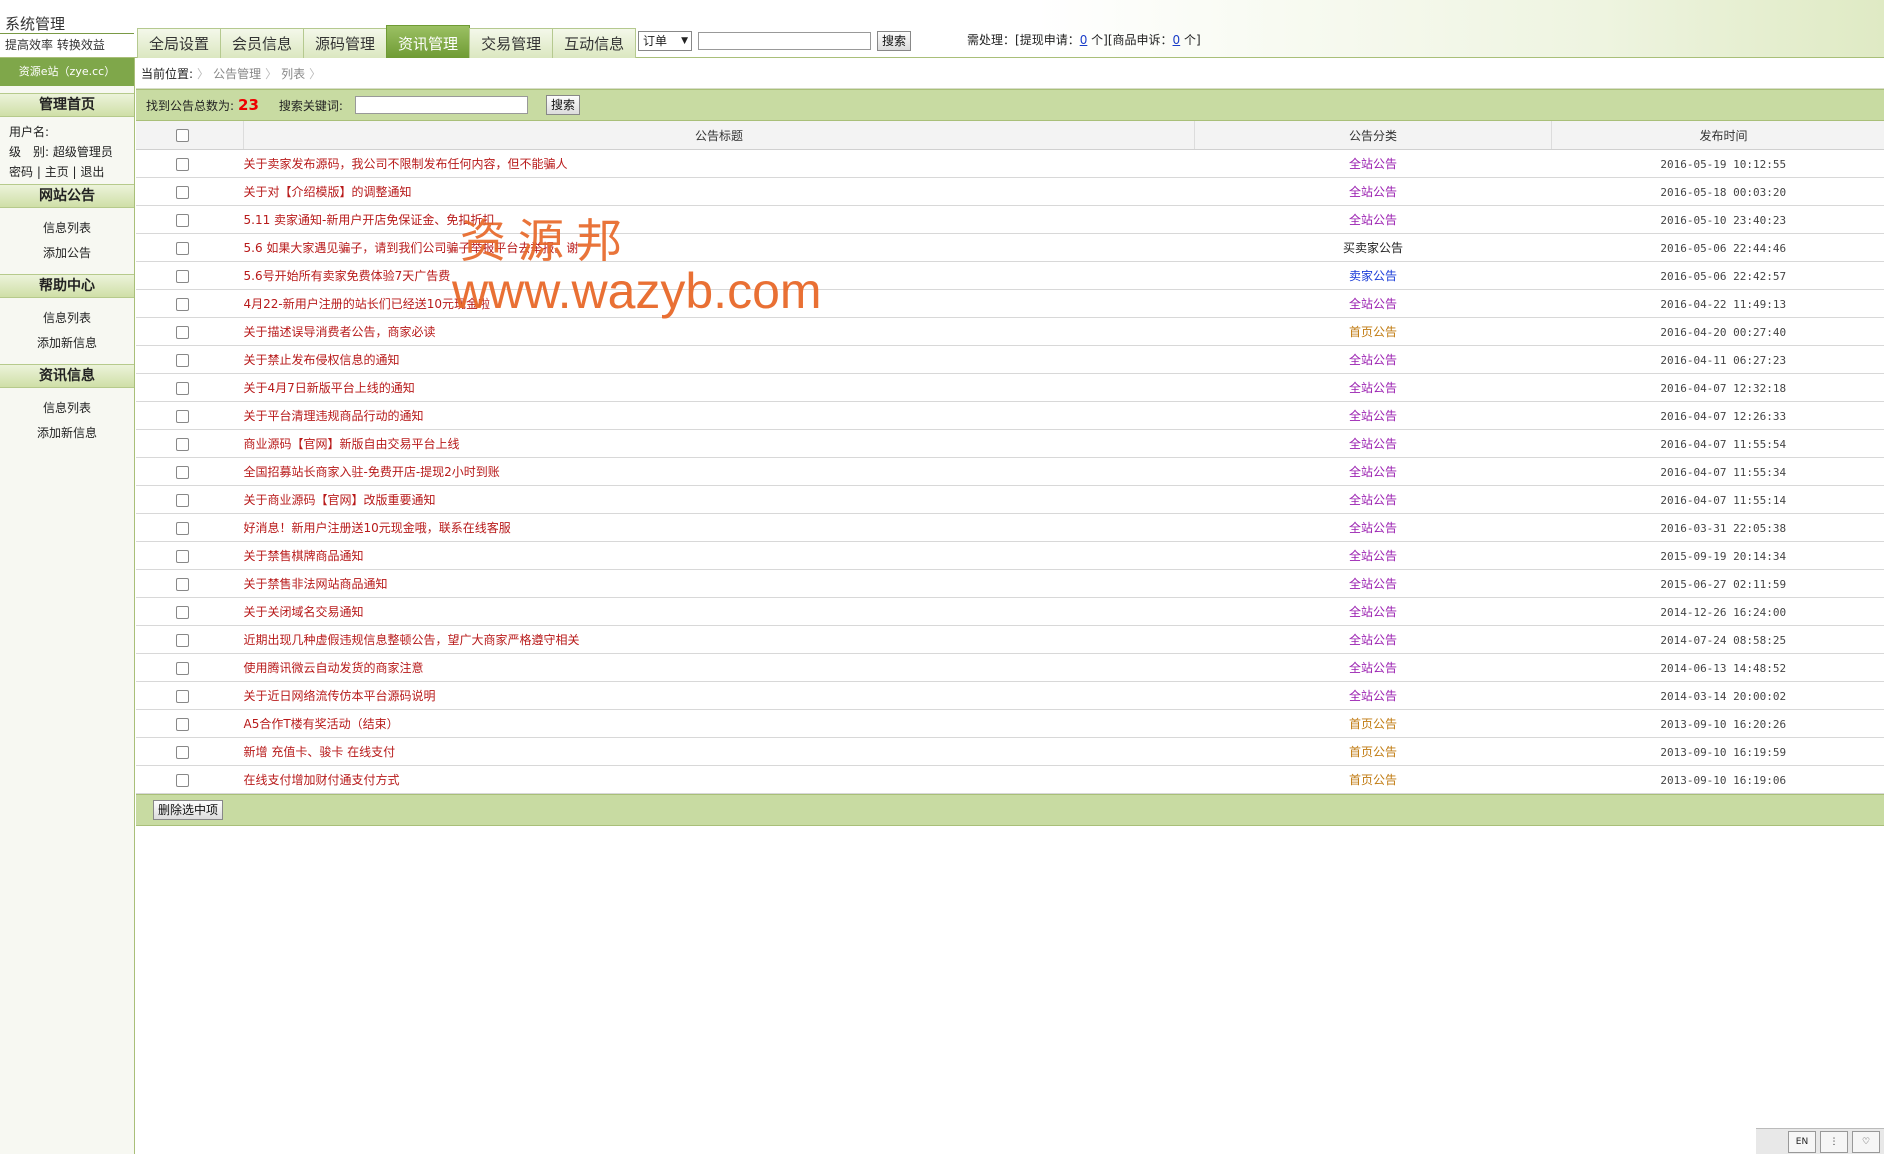  Describe the element at coordinates (347, 276) in the screenshot. I see `notice-title-link: 5.6号开始所有卖家免费体验7天广告费` at that location.